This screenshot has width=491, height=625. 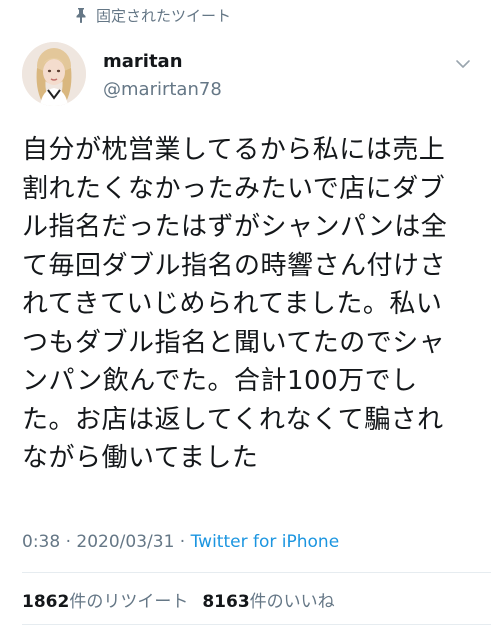 What do you see at coordinates (265, 542) in the screenshot?
I see `tweet-source-link: Twitter for iPhone` at bounding box center [265, 542].